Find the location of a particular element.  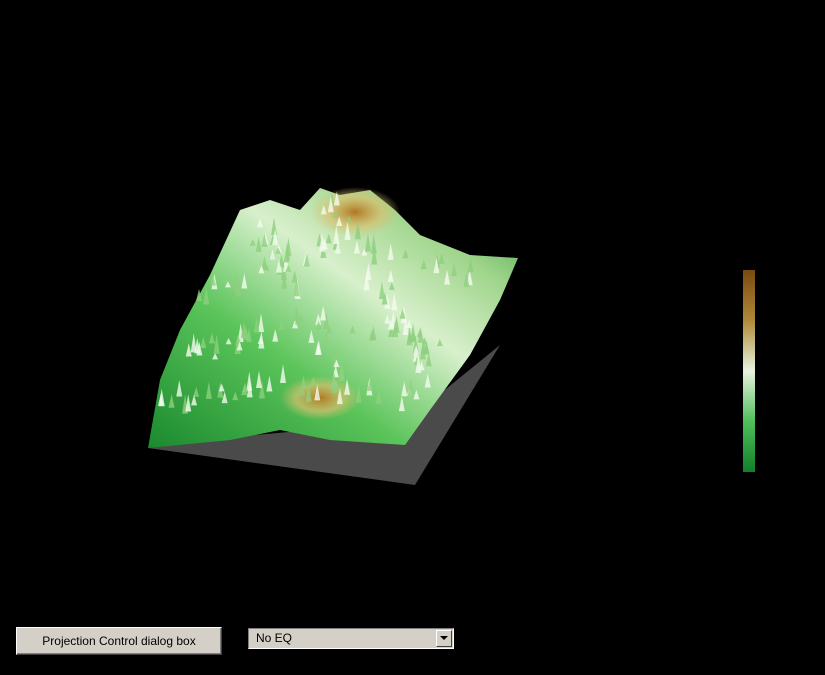

eq-dropdown-value: No EQ is located at coordinates (342, 638).